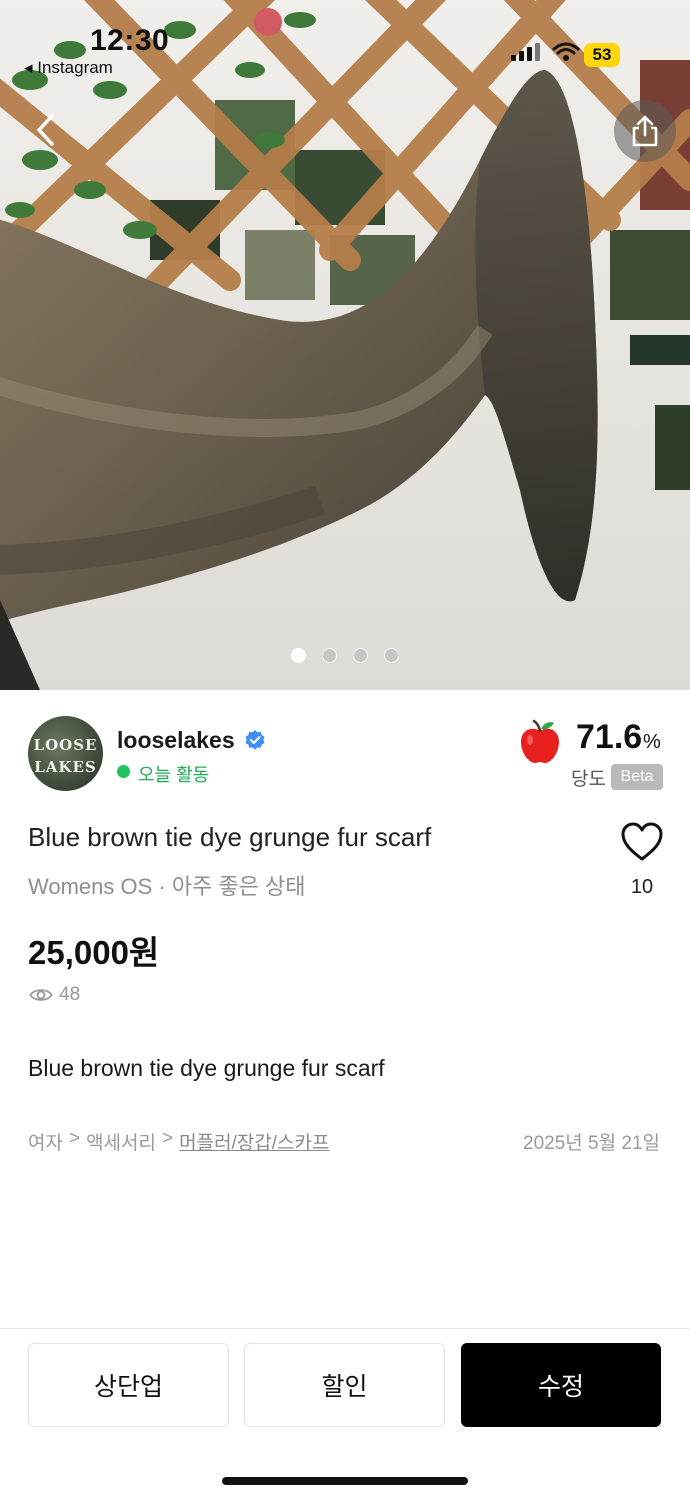 This screenshot has width=690, height=1500. What do you see at coordinates (545, 52) in the screenshot?
I see `connectivity-icons` at bounding box center [545, 52].